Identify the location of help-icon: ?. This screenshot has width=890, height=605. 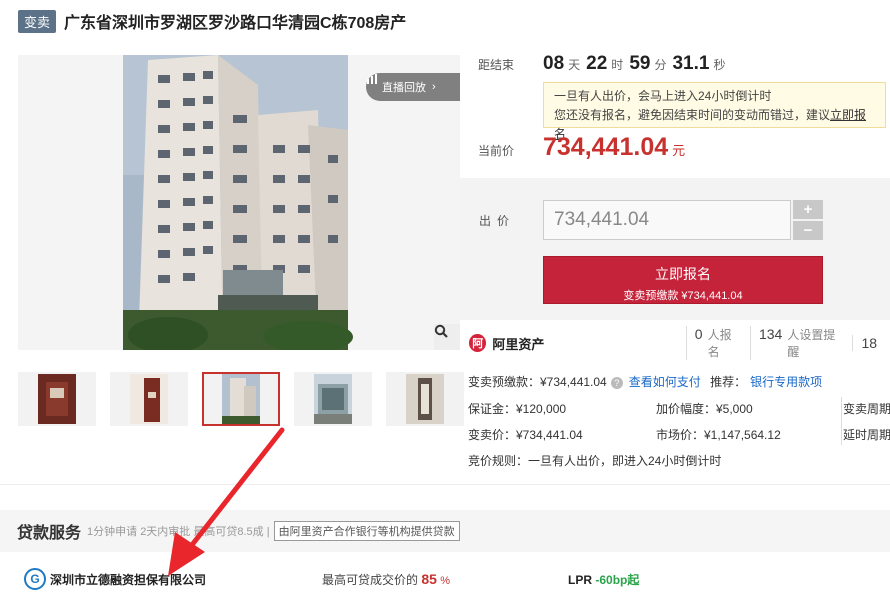
(616, 382).